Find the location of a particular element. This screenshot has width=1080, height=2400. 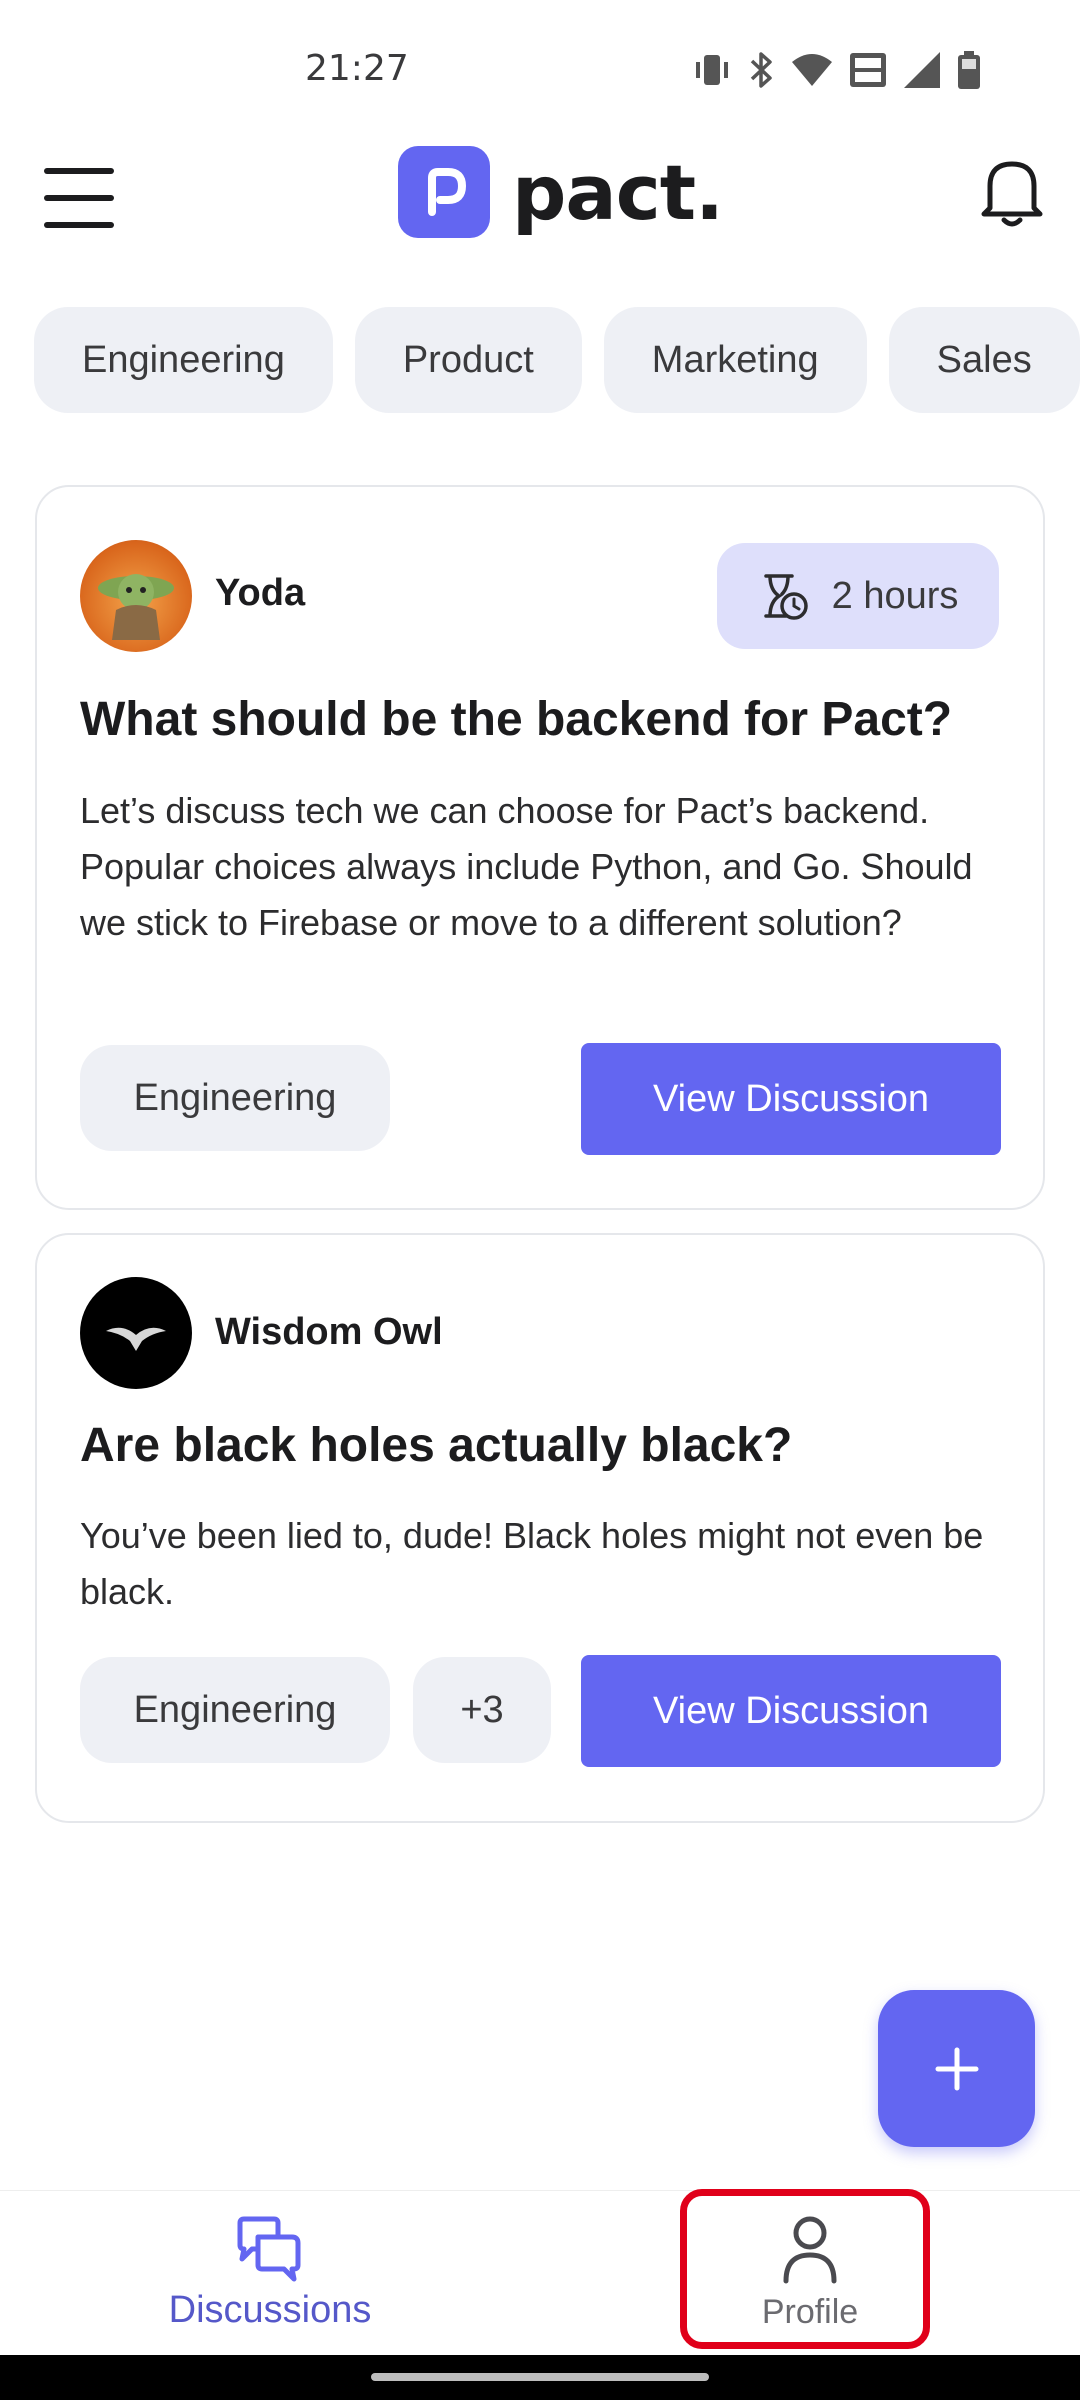

status-icons is located at coordinates (837, 70).